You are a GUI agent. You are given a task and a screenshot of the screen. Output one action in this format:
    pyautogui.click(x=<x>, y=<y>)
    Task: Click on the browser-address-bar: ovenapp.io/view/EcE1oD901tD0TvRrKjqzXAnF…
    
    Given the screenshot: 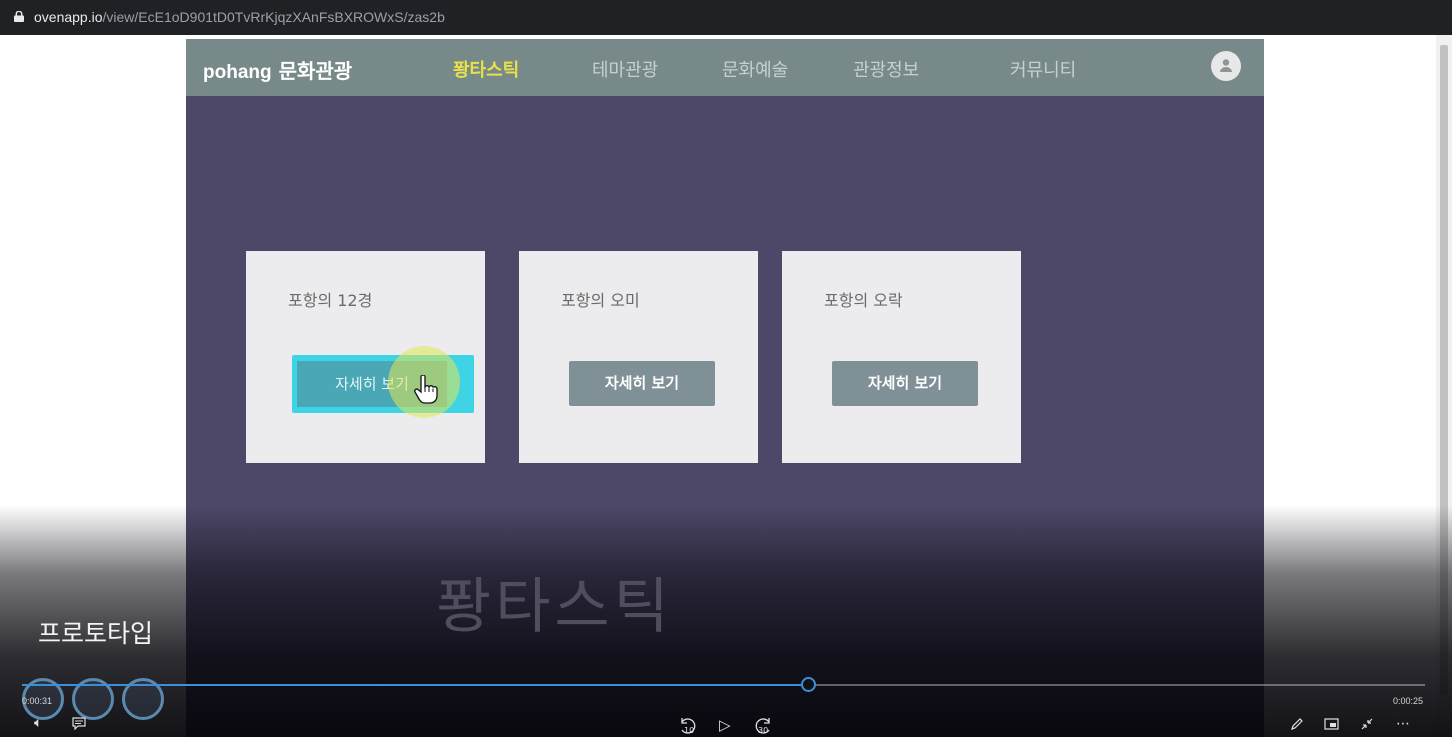 What is the action you would take?
    pyautogui.click(x=726, y=17)
    